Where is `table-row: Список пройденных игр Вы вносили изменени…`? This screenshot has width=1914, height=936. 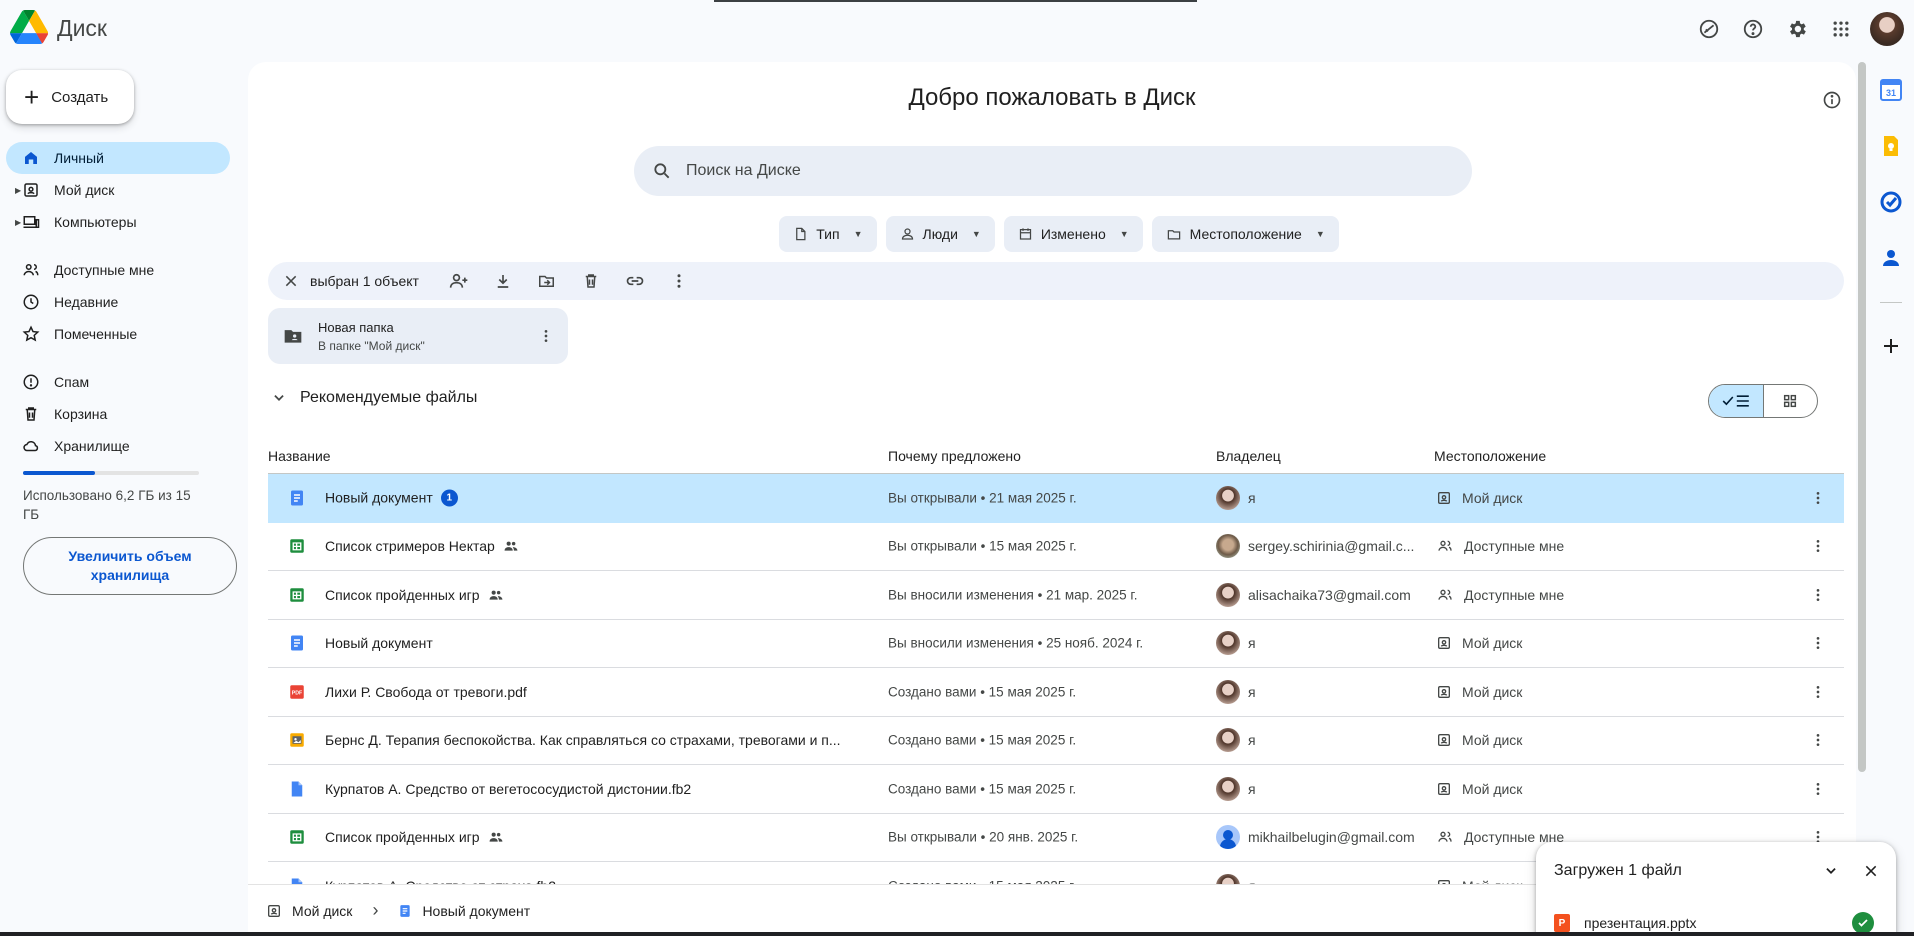 table-row: Список пройденных игр Вы вносили изменени… is located at coordinates (1056, 595).